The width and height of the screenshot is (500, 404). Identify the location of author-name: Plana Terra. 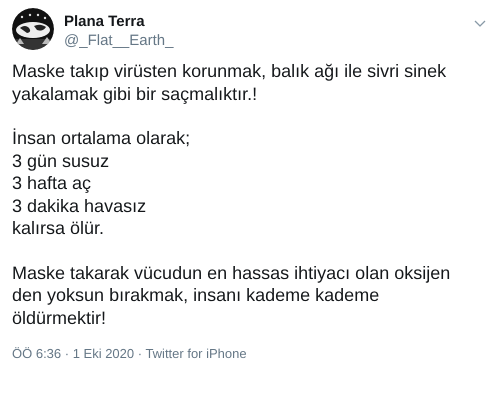
(119, 21).